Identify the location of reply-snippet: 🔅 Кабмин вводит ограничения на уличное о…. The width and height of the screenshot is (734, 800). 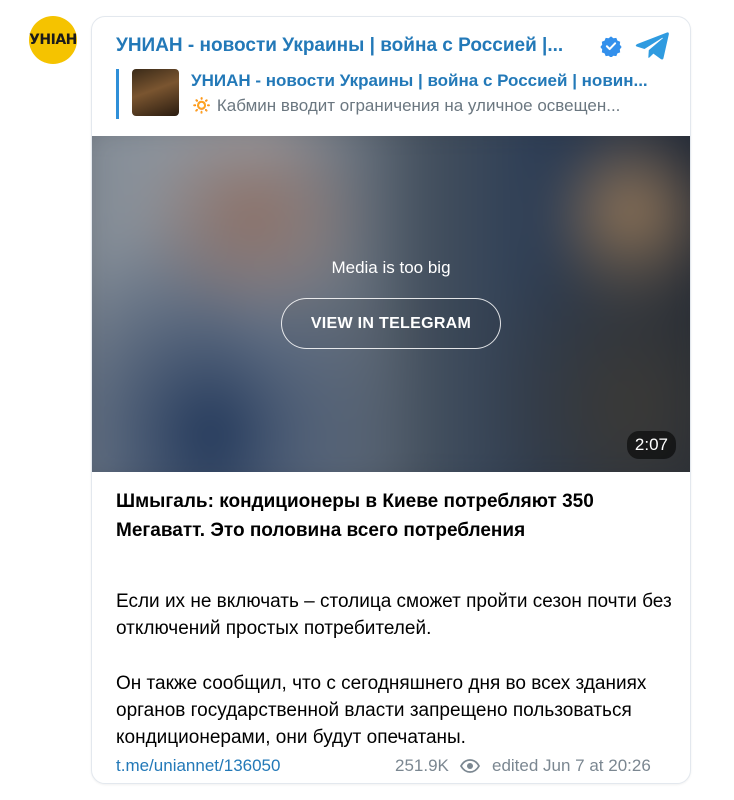
(406, 105).